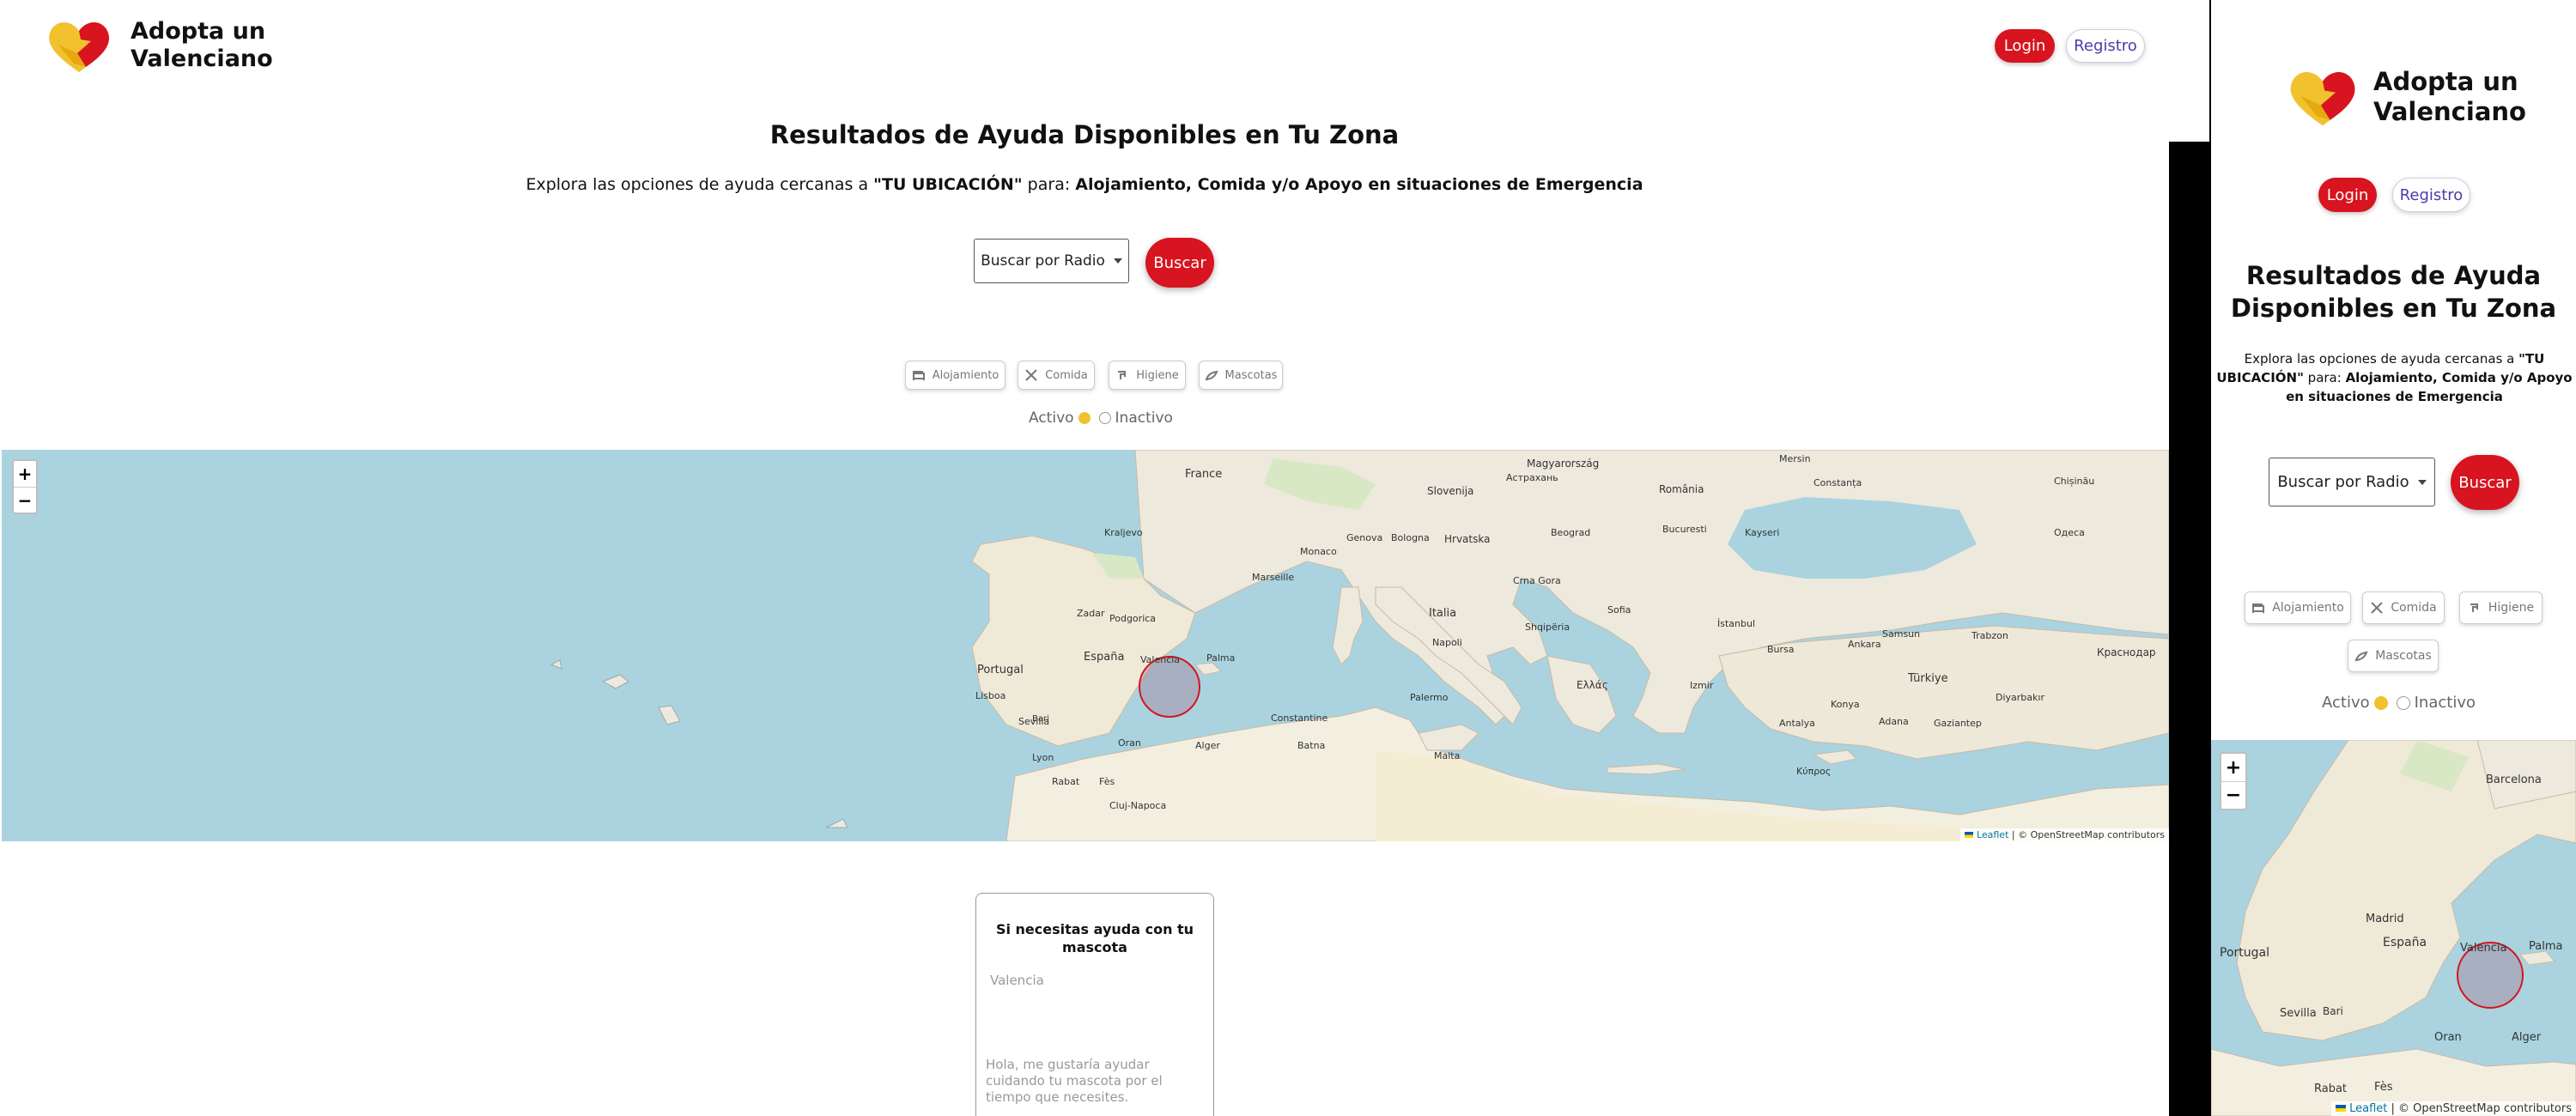  What do you see at coordinates (1137, 805) in the screenshot?
I see `map-place-djelfa: Cluj-Napoca` at bounding box center [1137, 805].